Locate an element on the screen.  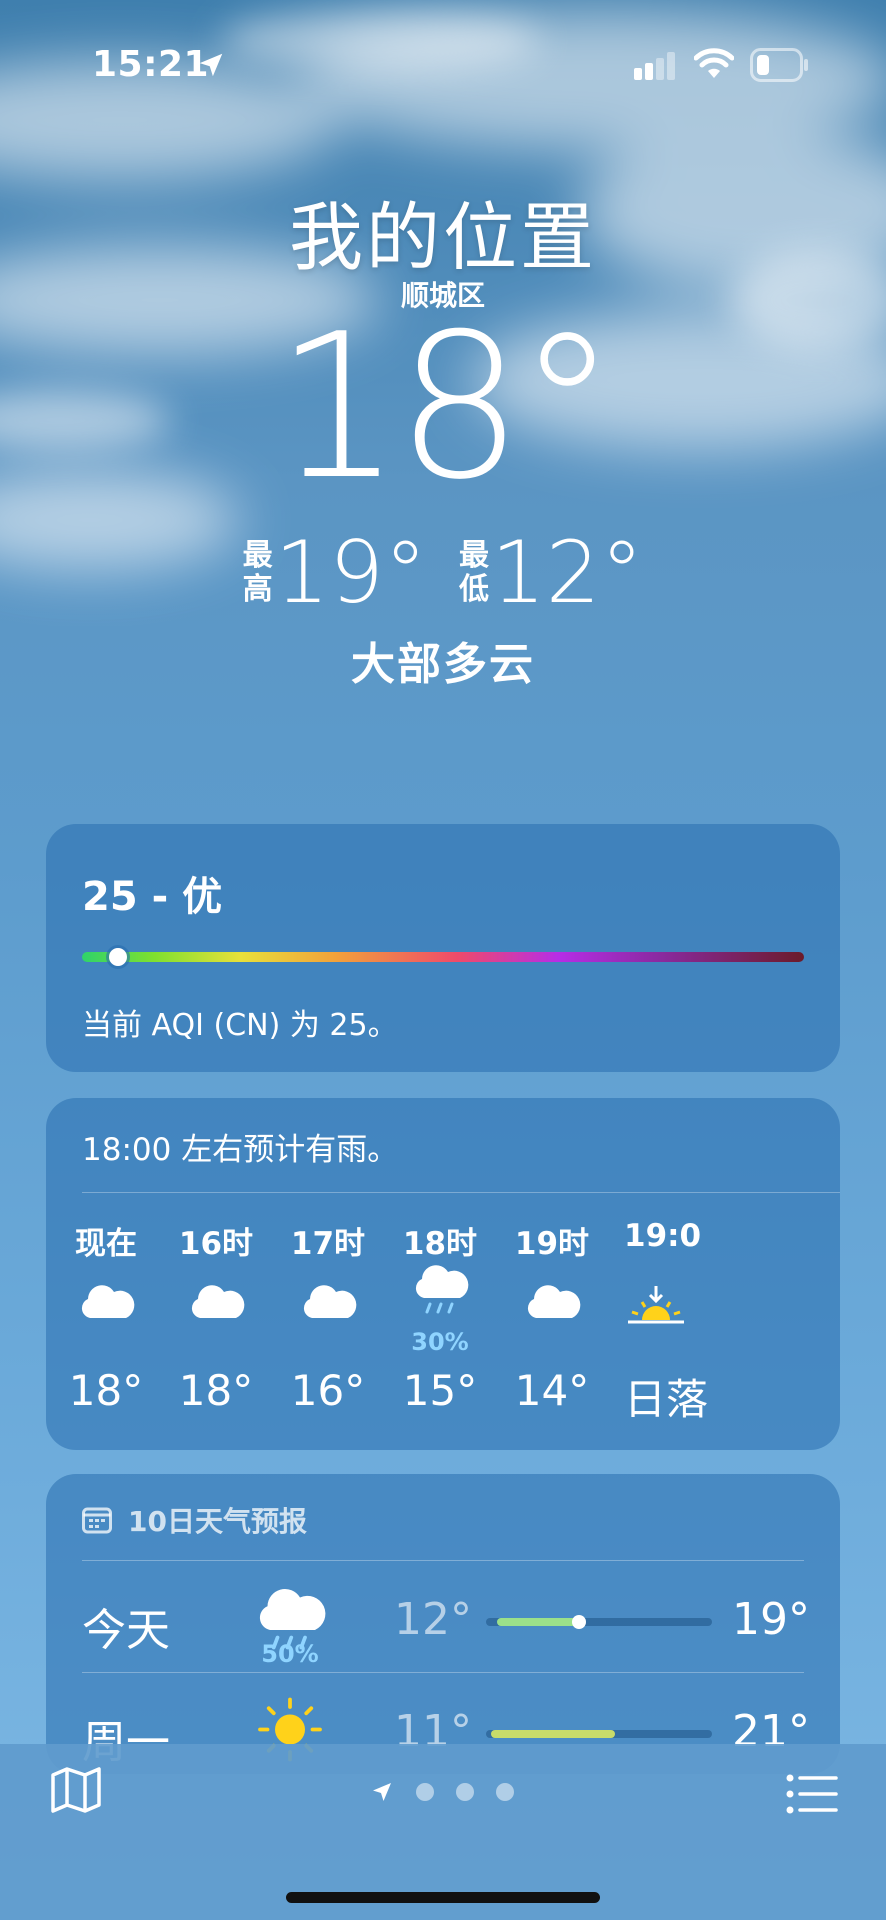
hour-temp: 日落 is located at coordinates (666, 1399).